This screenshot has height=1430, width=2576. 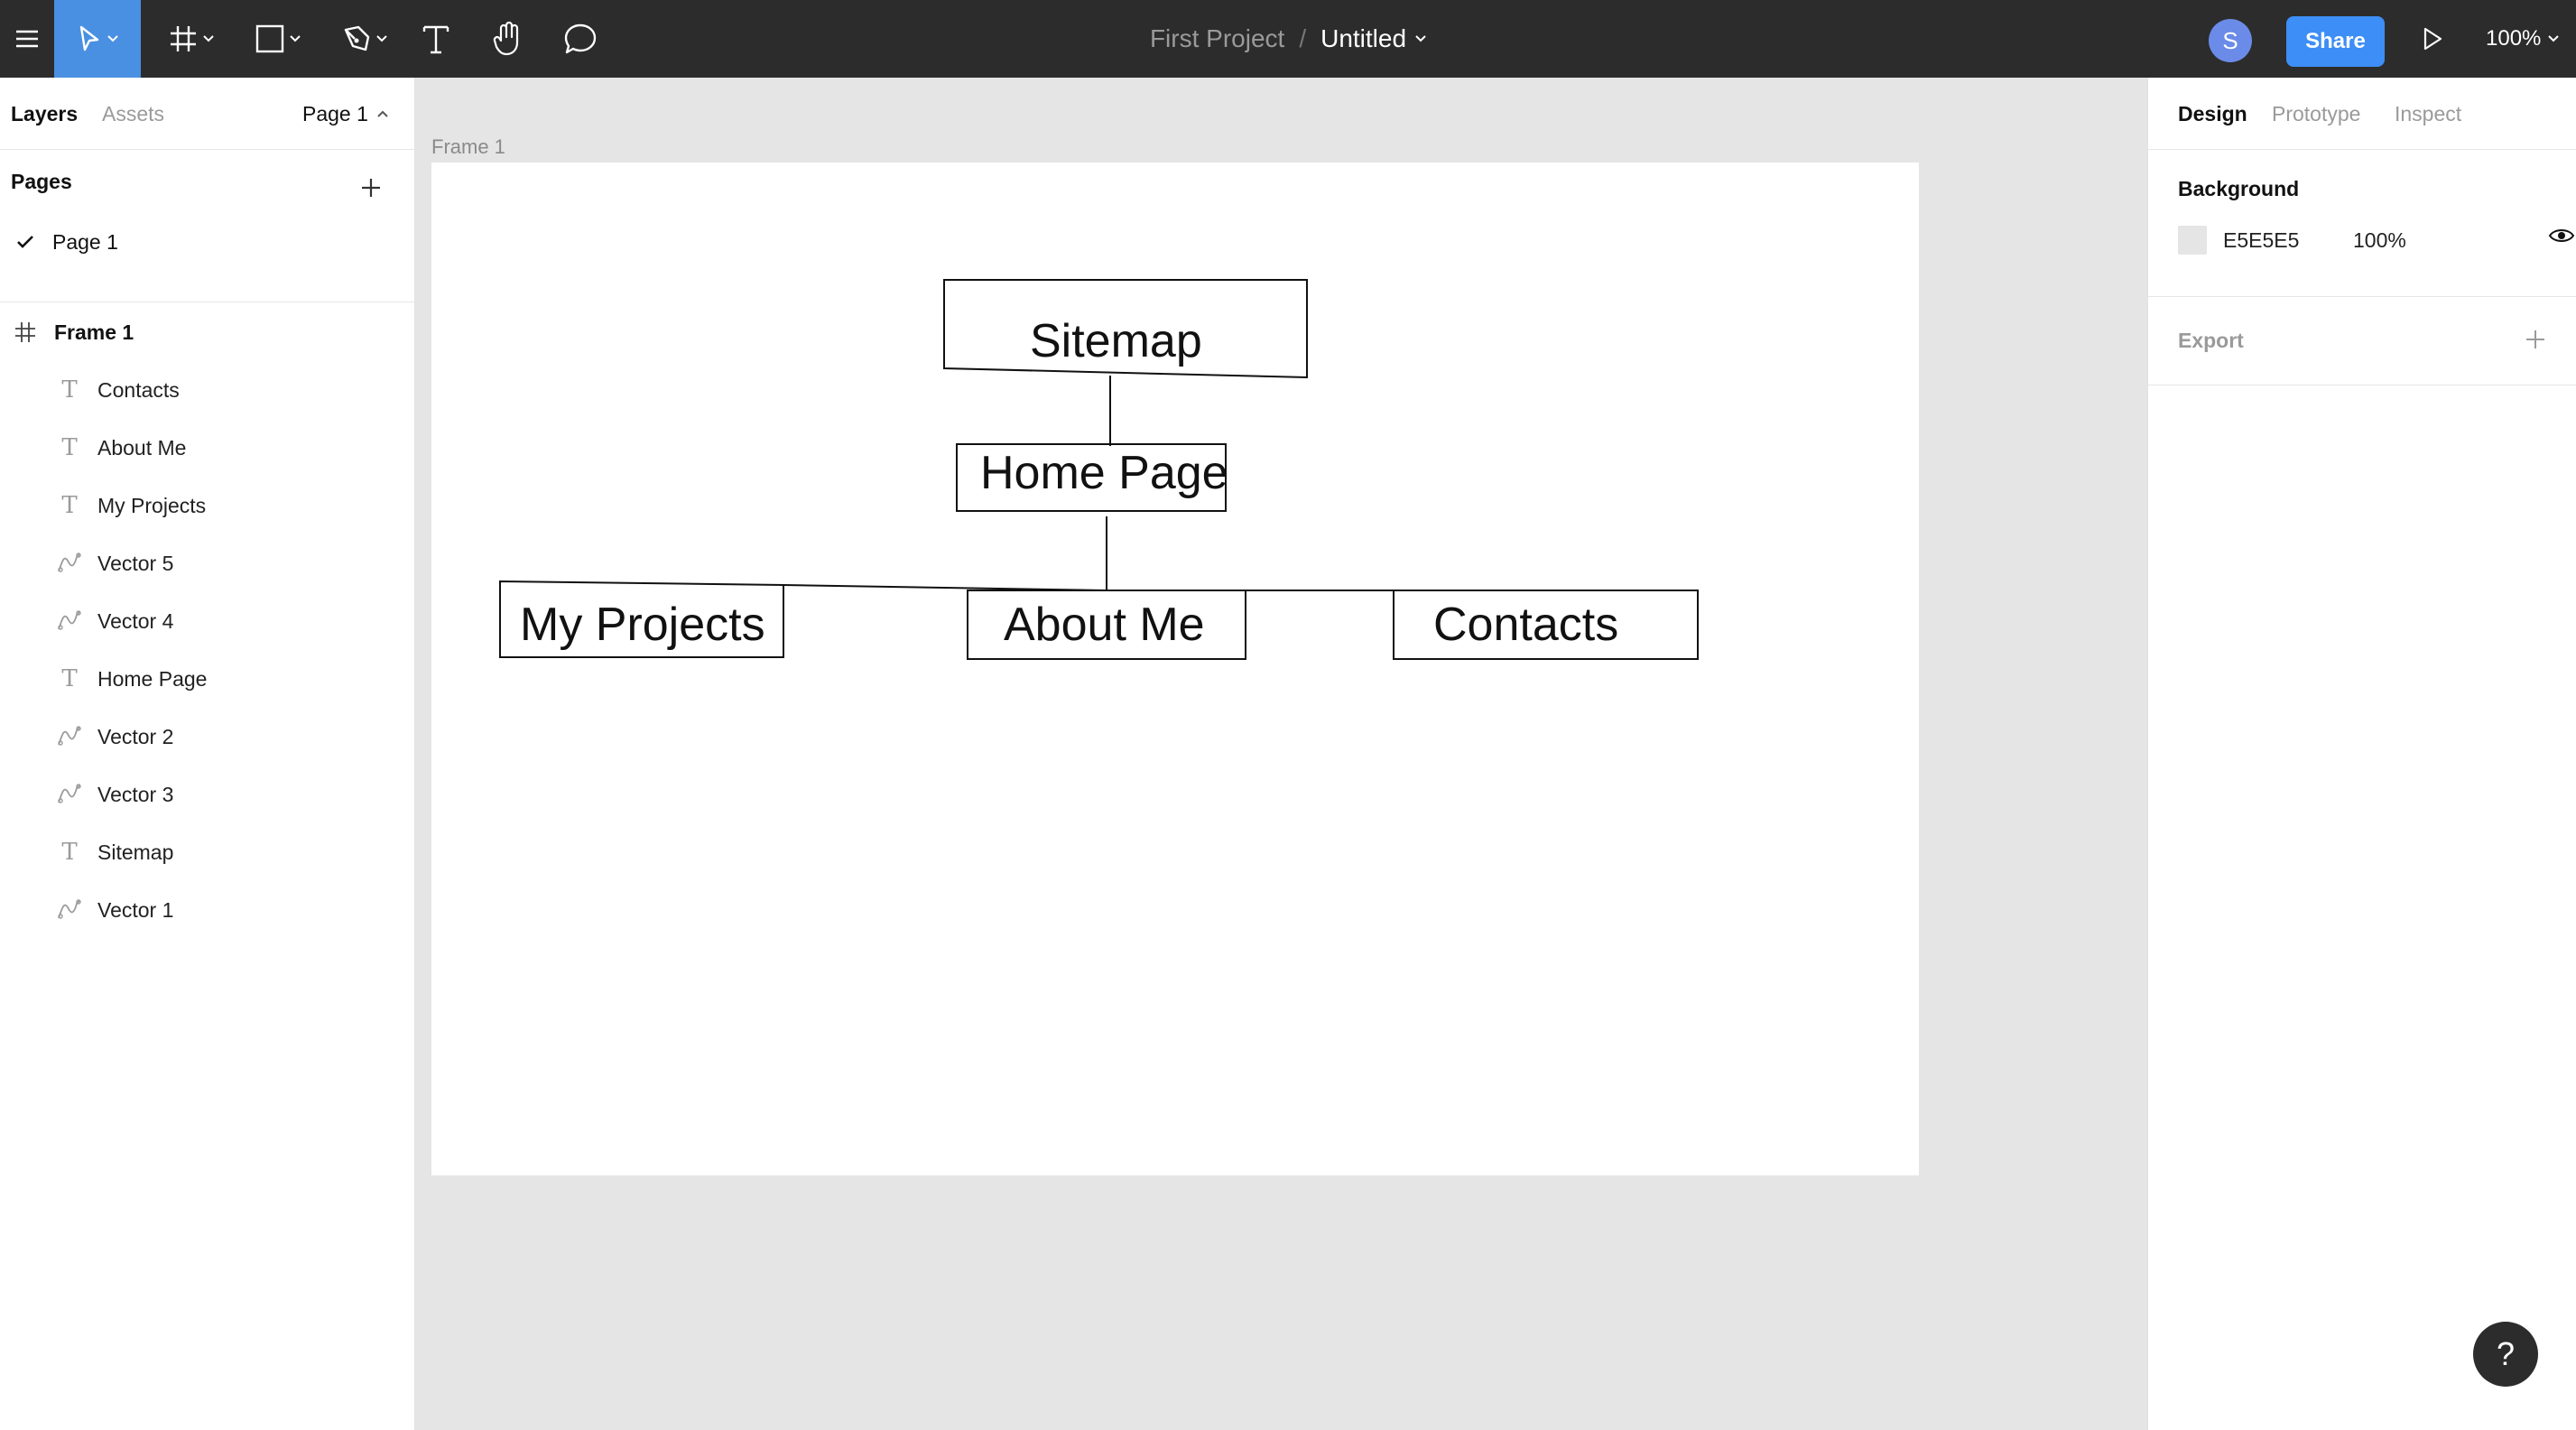 What do you see at coordinates (382, 114) in the screenshot?
I see `chevron-up-icon` at bounding box center [382, 114].